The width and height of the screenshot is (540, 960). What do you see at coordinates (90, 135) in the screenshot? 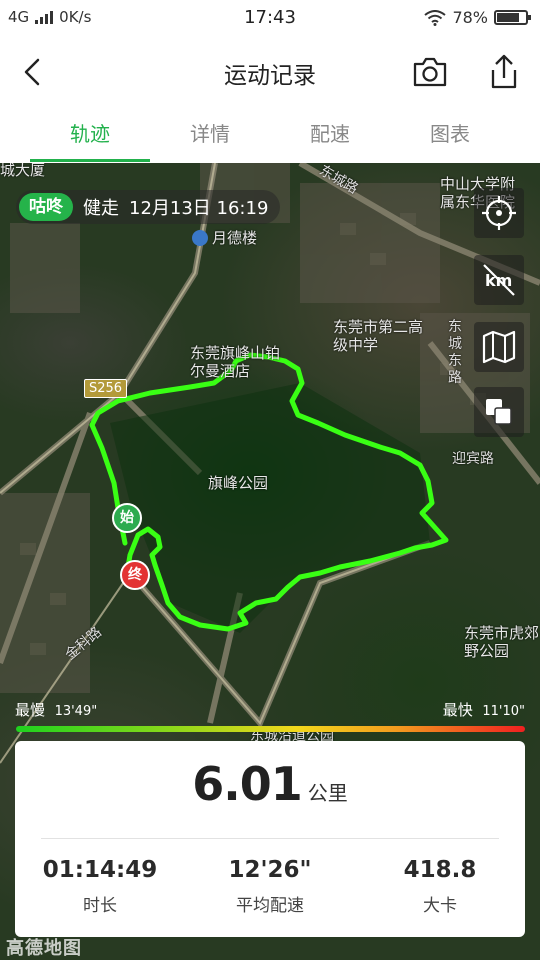
I see `tab-track: 轨迹` at bounding box center [90, 135].